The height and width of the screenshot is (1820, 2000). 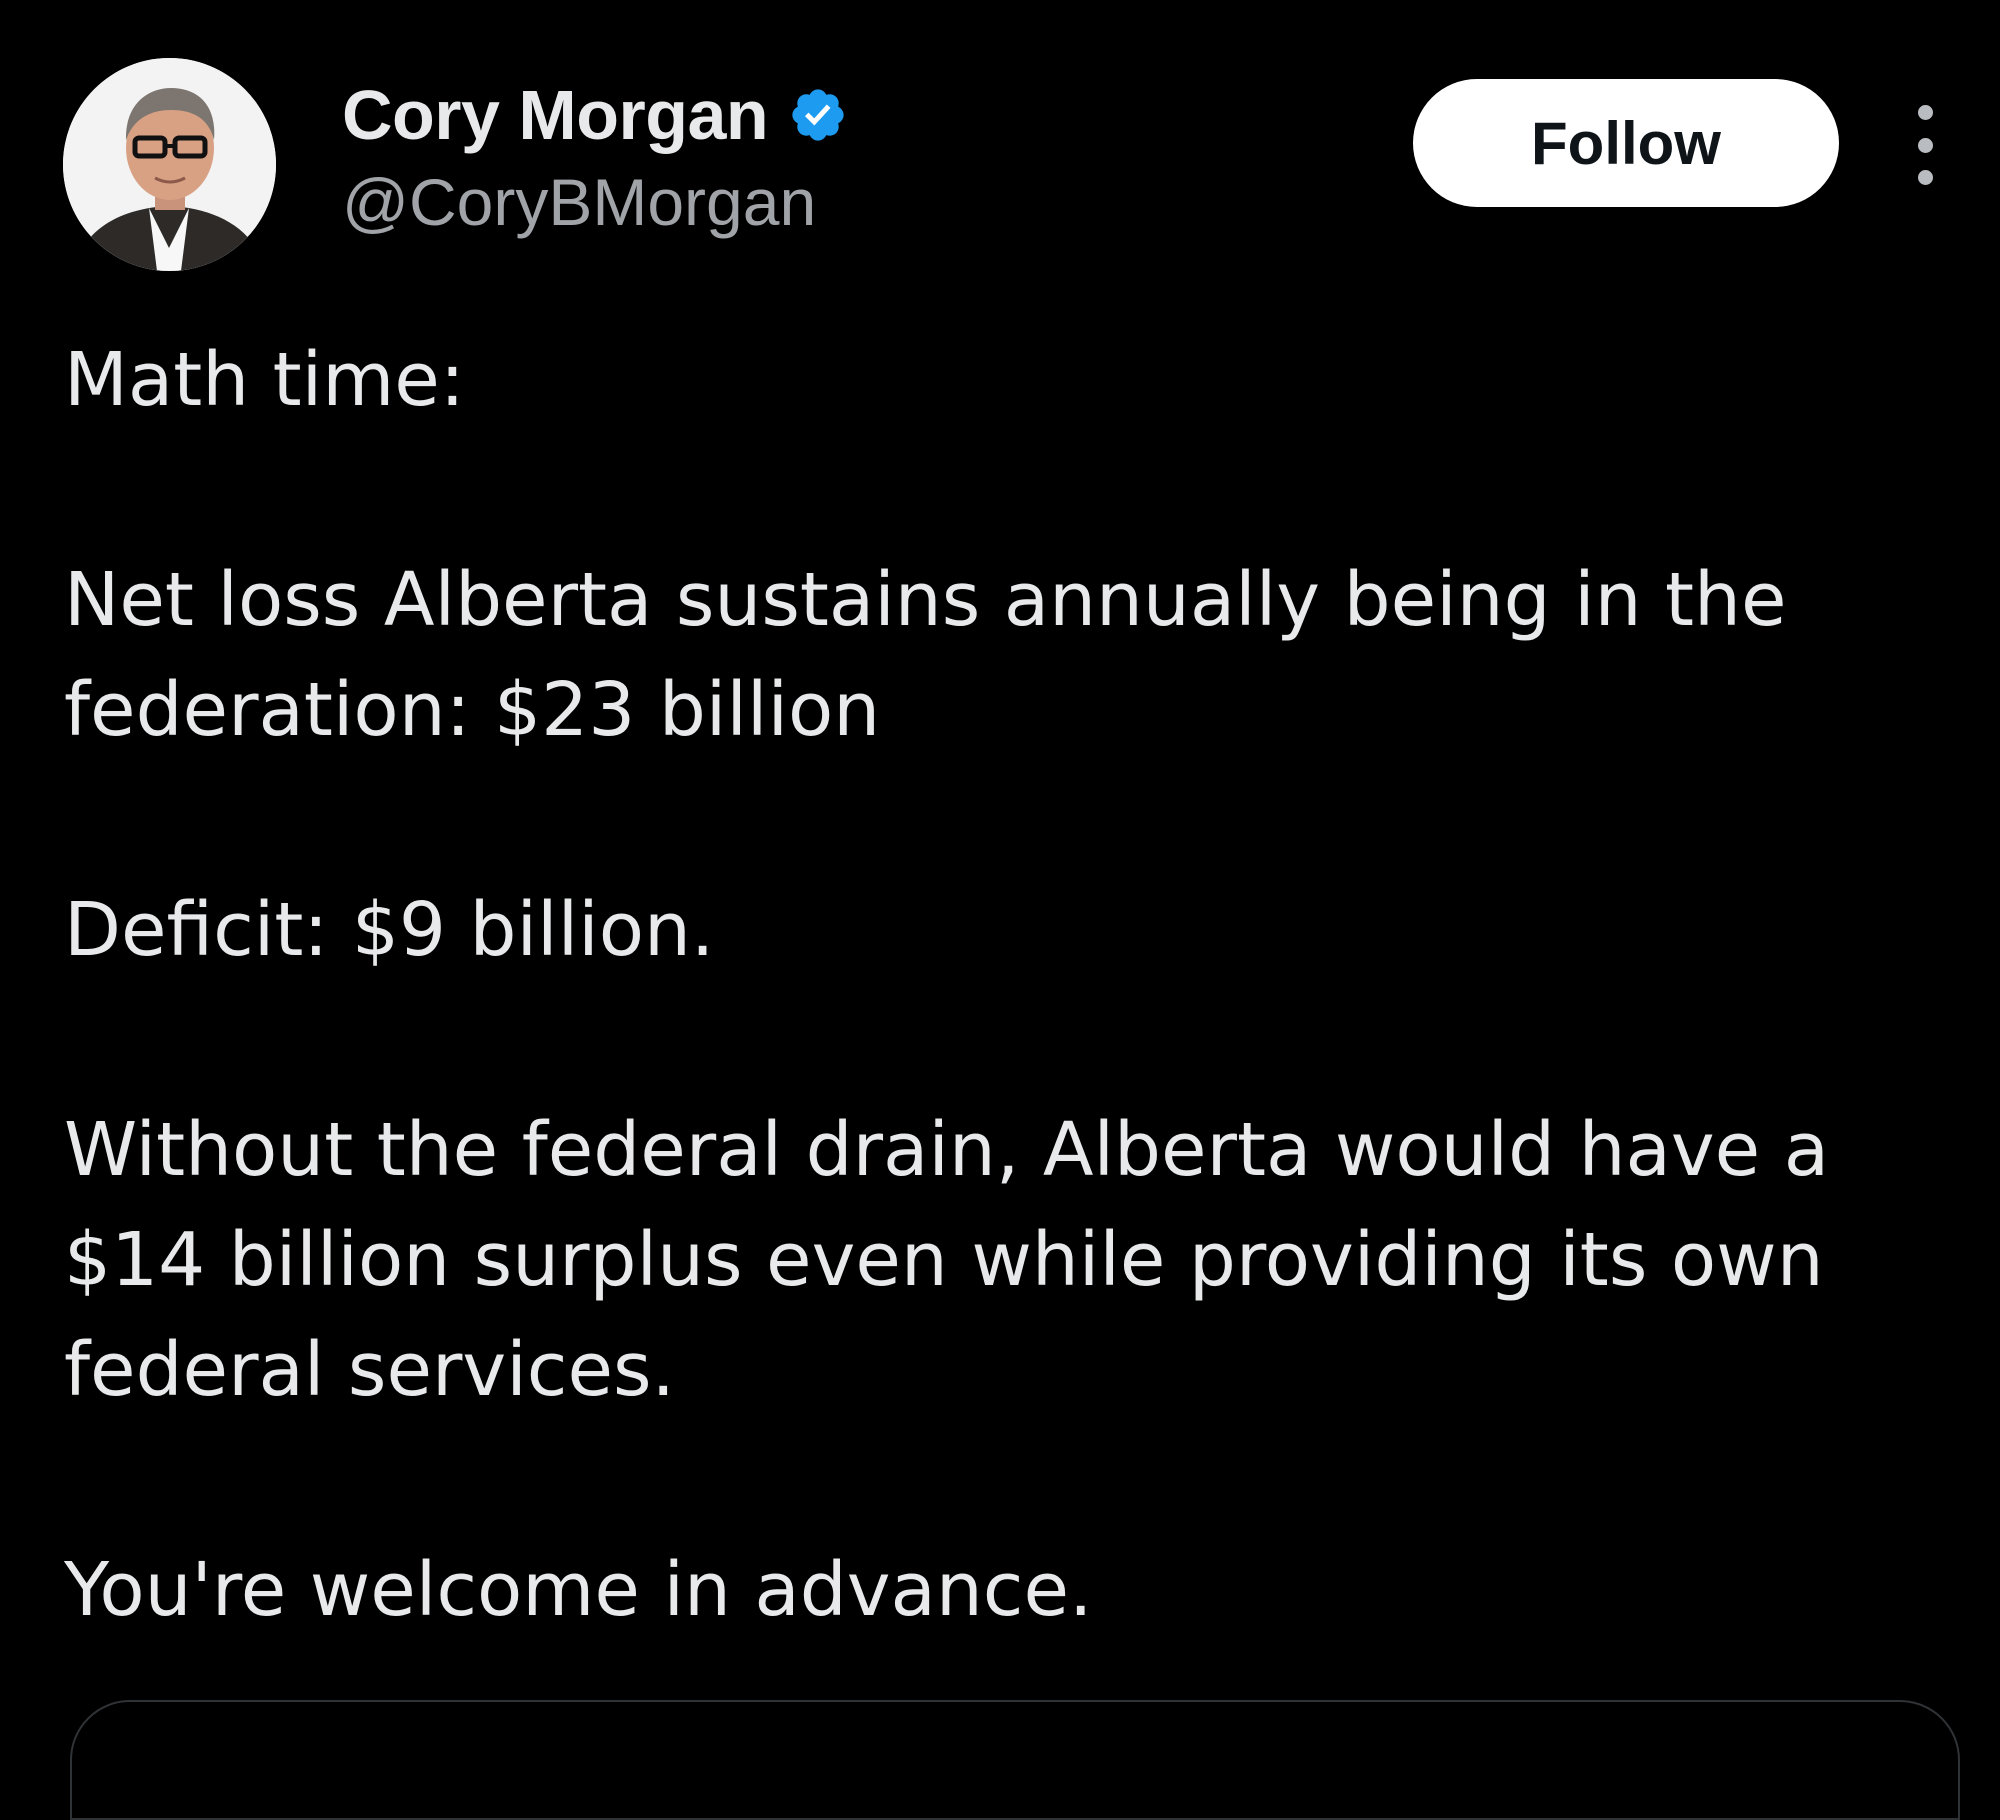 I want to click on media-card-edge, so click(x=1015, y=1760).